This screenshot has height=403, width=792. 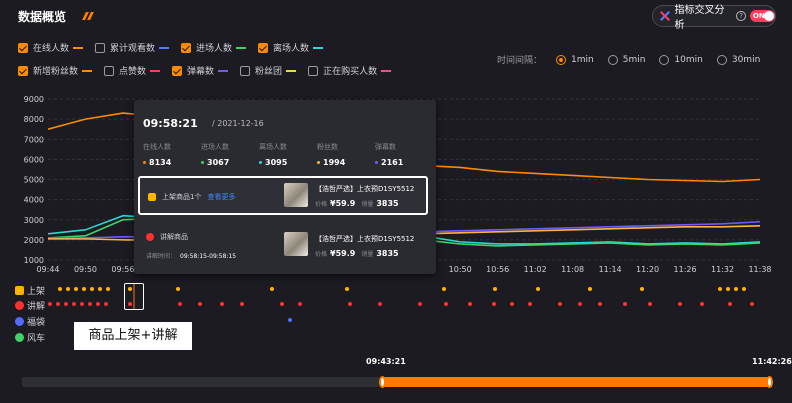 What do you see at coordinates (221, 197) in the screenshot?
I see `view-more-link: 查看更多` at bounding box center [221, 197].